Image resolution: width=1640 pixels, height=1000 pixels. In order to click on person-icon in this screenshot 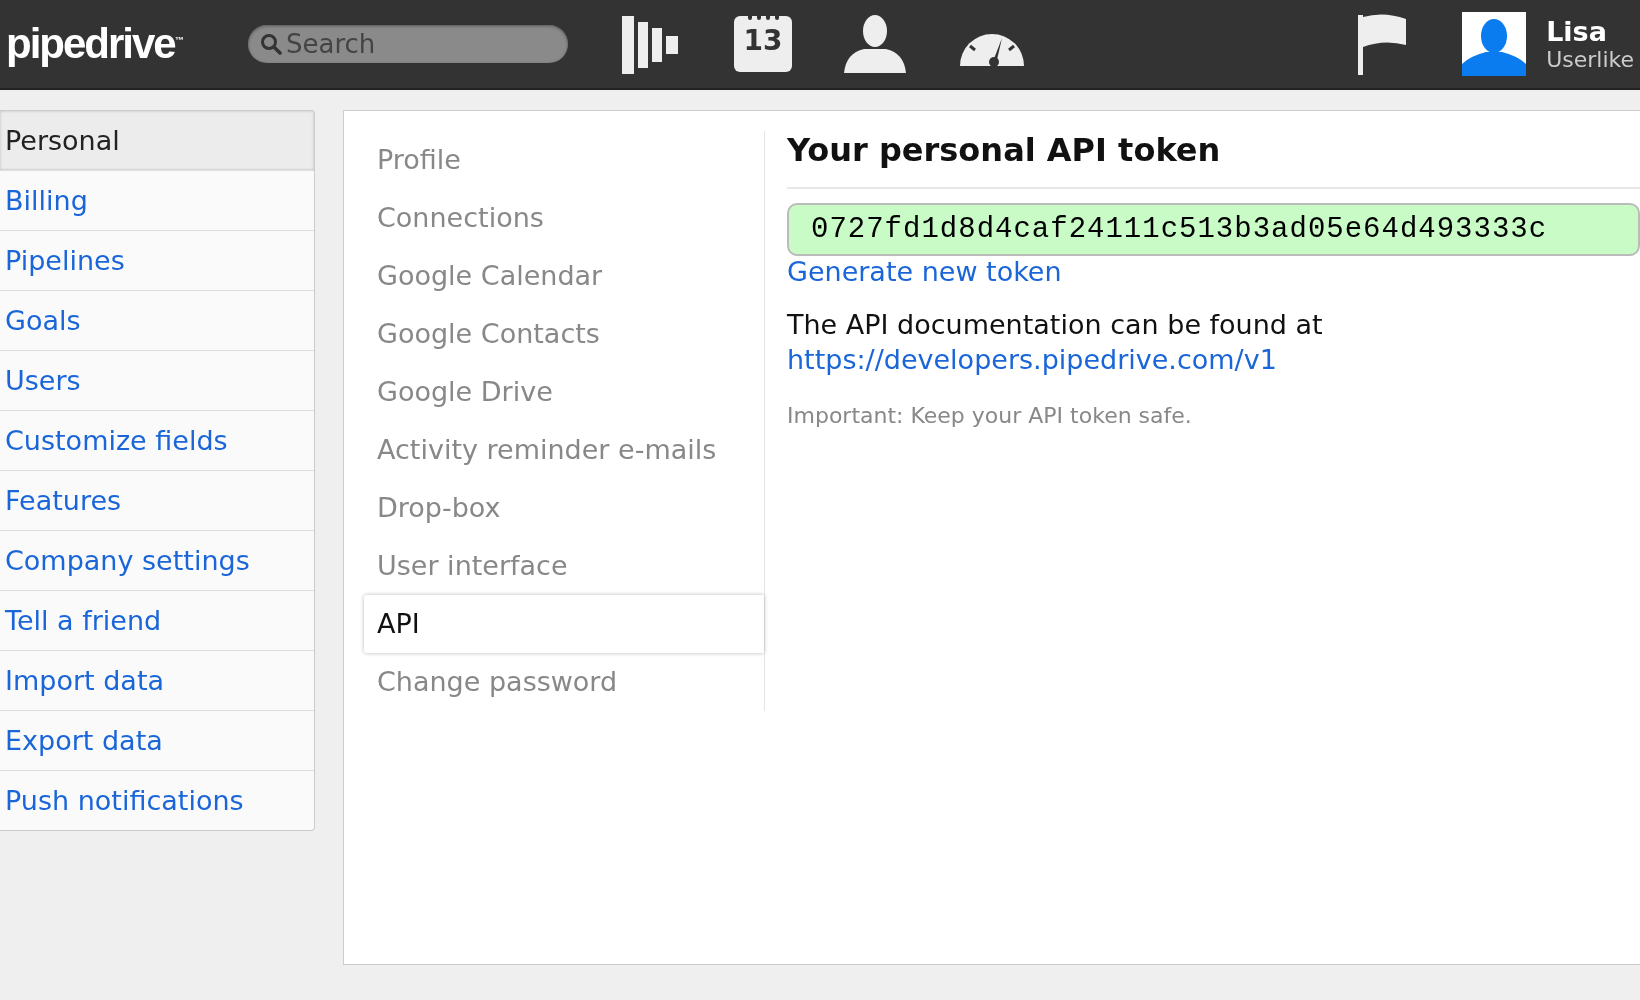, I will do `click(875, 44)`.